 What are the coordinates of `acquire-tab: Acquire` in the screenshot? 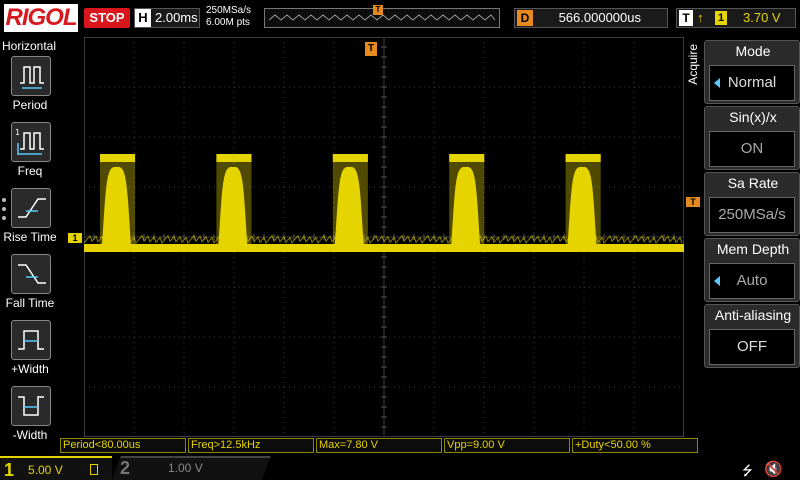 It's located at (695, 85).